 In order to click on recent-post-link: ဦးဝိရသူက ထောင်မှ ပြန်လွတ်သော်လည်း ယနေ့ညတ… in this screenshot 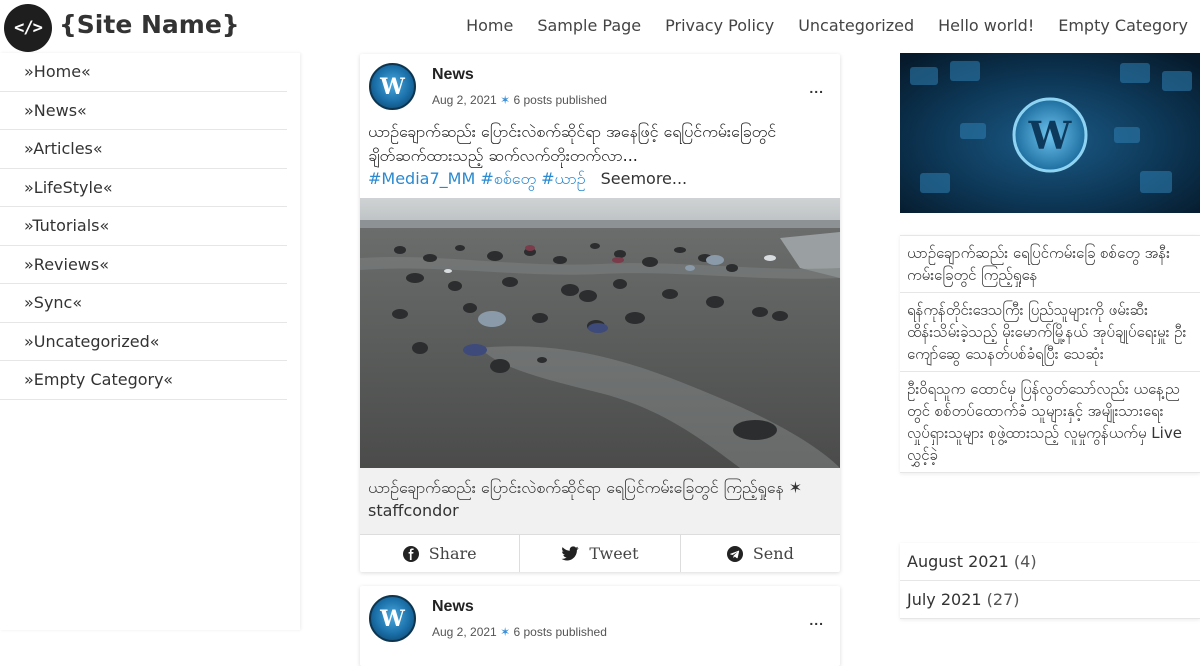, I will do `click(1050, 422)`.